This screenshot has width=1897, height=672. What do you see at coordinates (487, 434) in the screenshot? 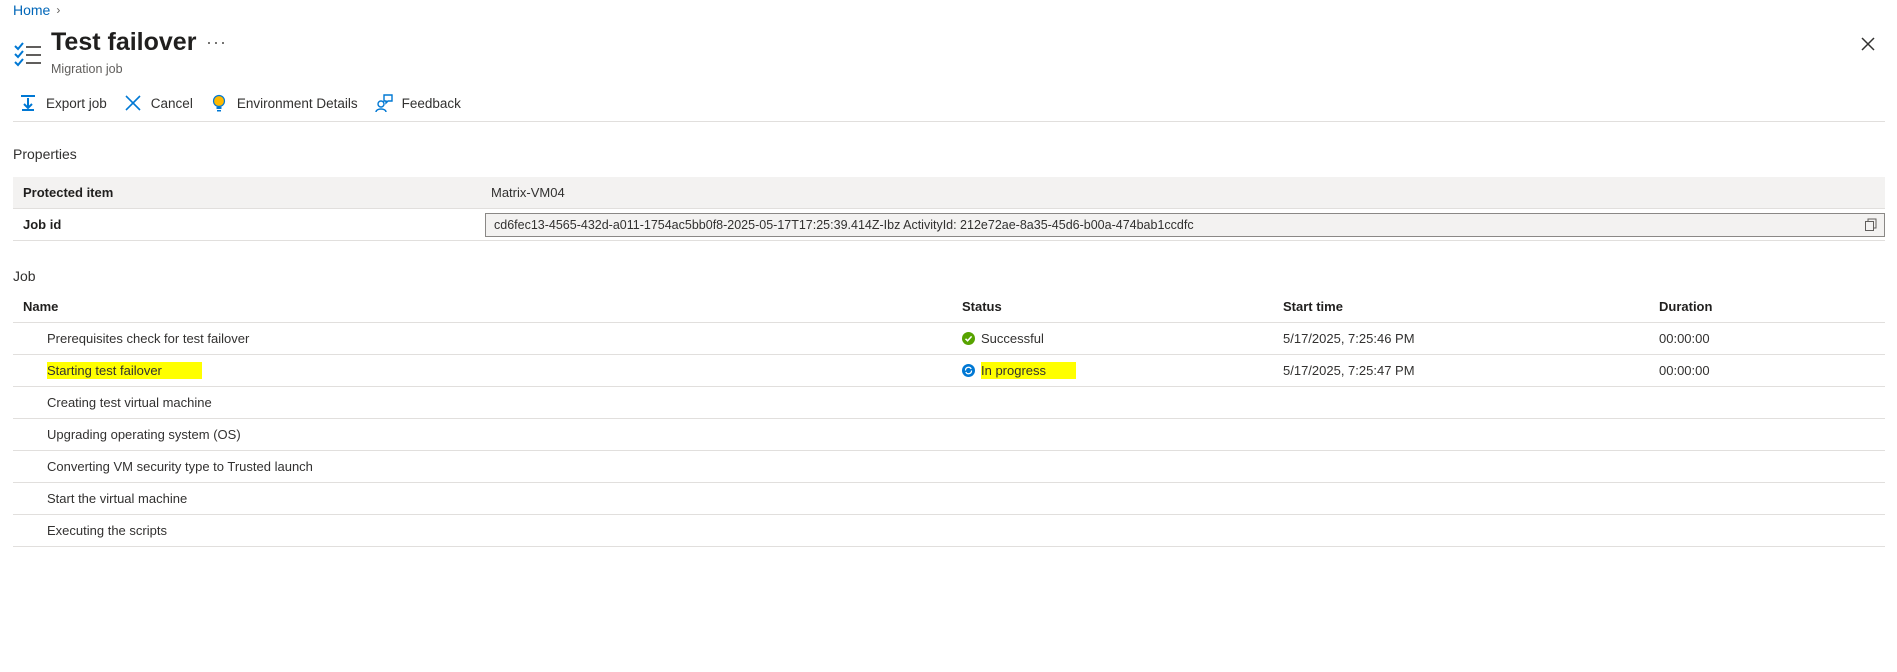
I see `step-name-cell: Upgrading operating system (OS)` at bounding box center [487, 434].